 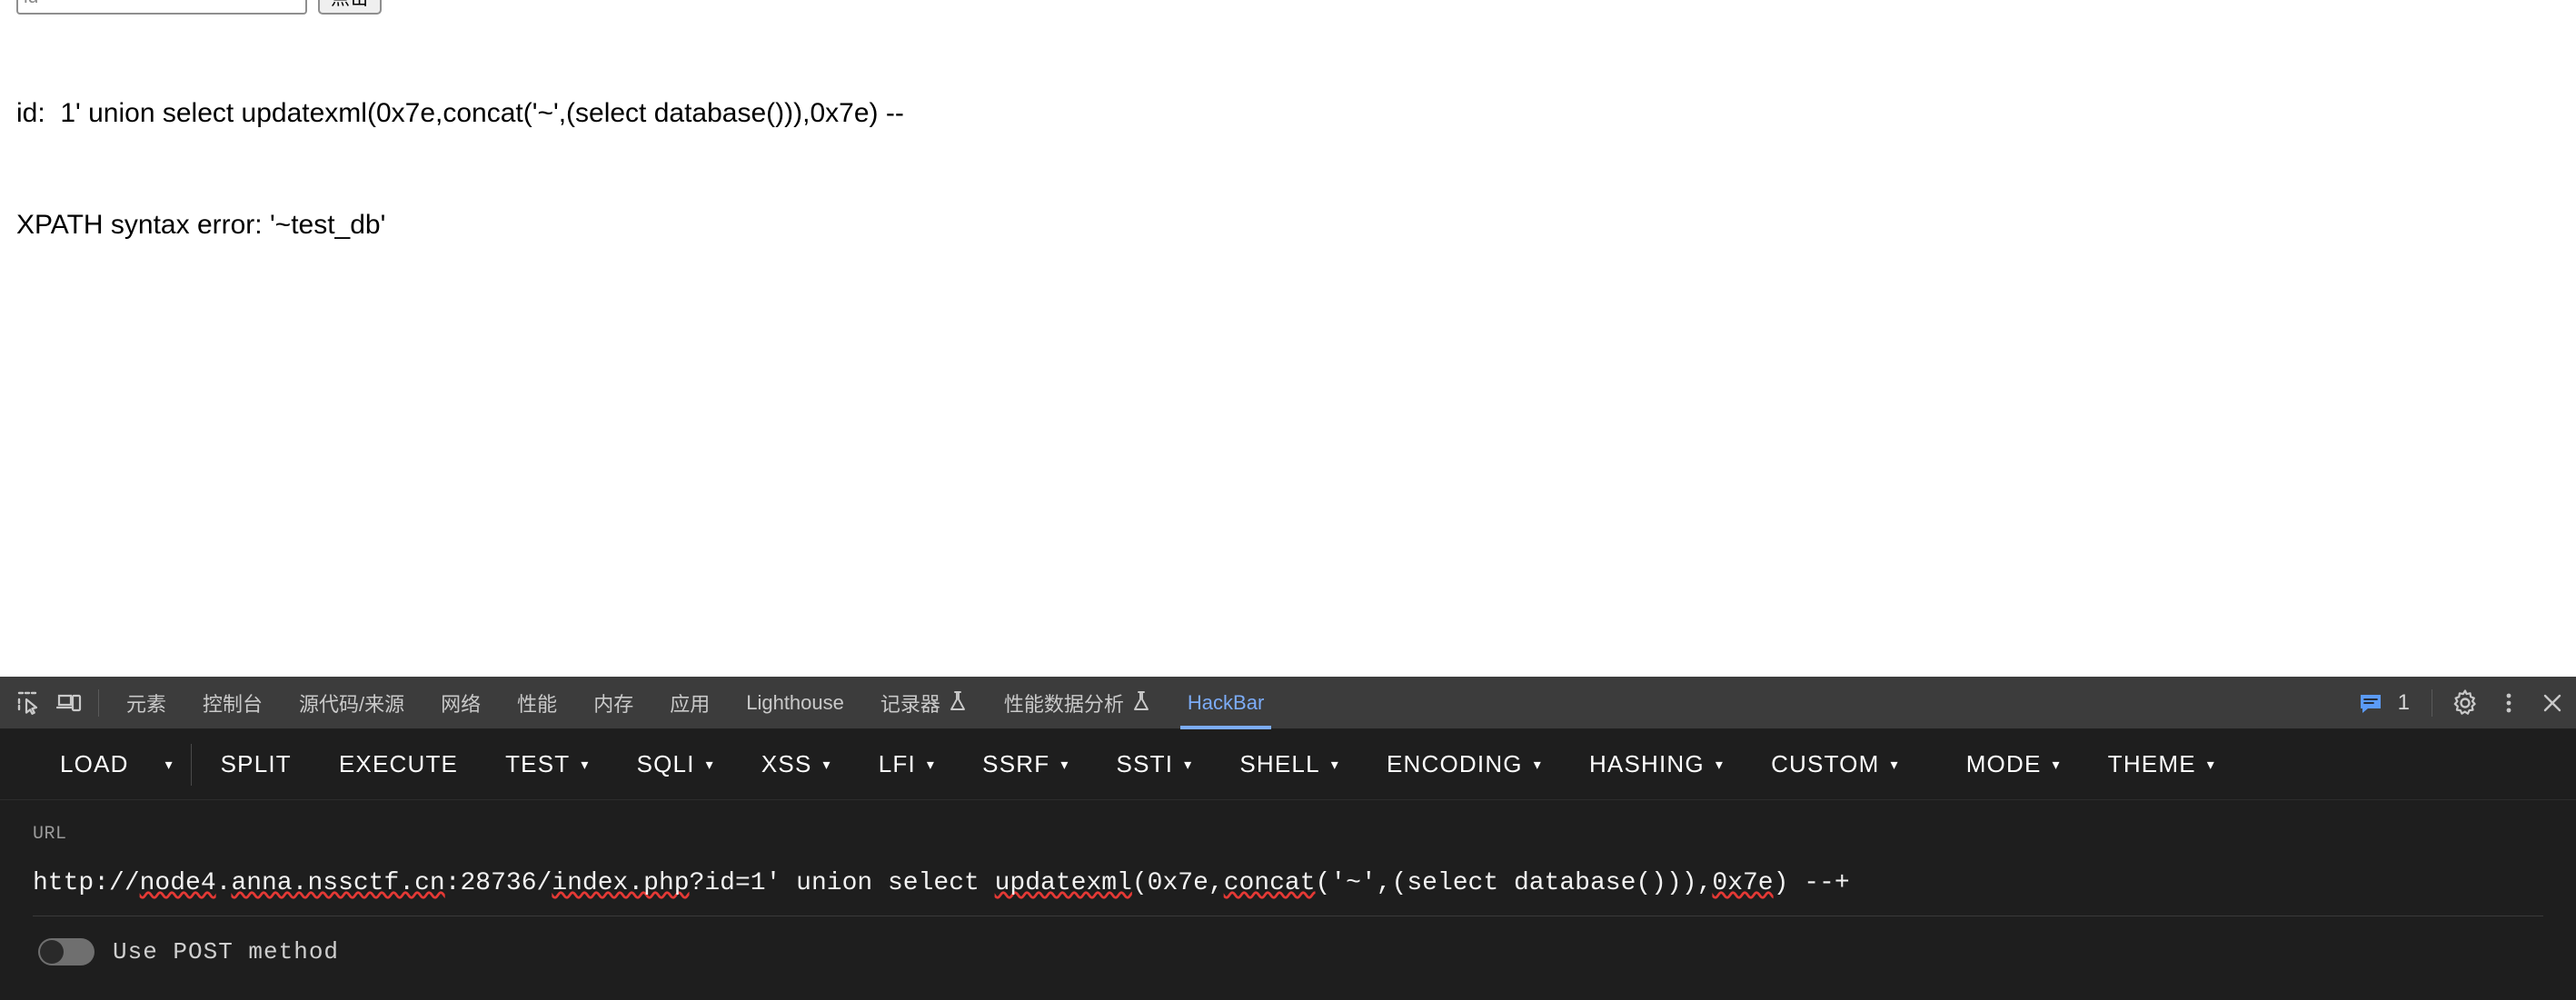 What do you see at coordinates (1646, 763) in the screenshot?
I see `button-label: HASHING` at bounding box center [1646, 763].